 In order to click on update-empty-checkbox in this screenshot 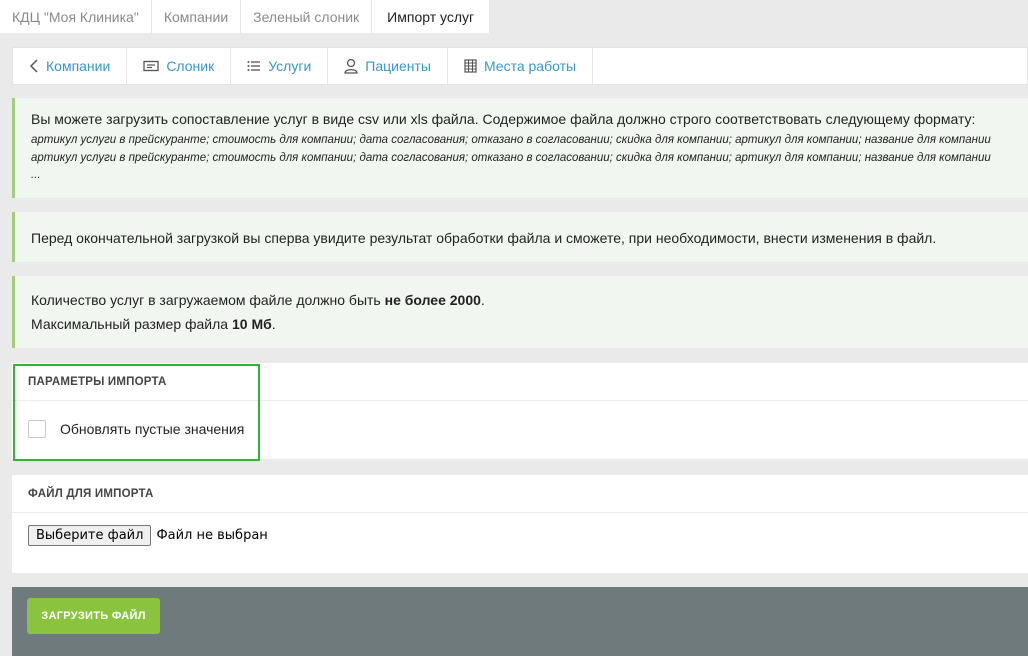, I will do `click(37, 429)`.